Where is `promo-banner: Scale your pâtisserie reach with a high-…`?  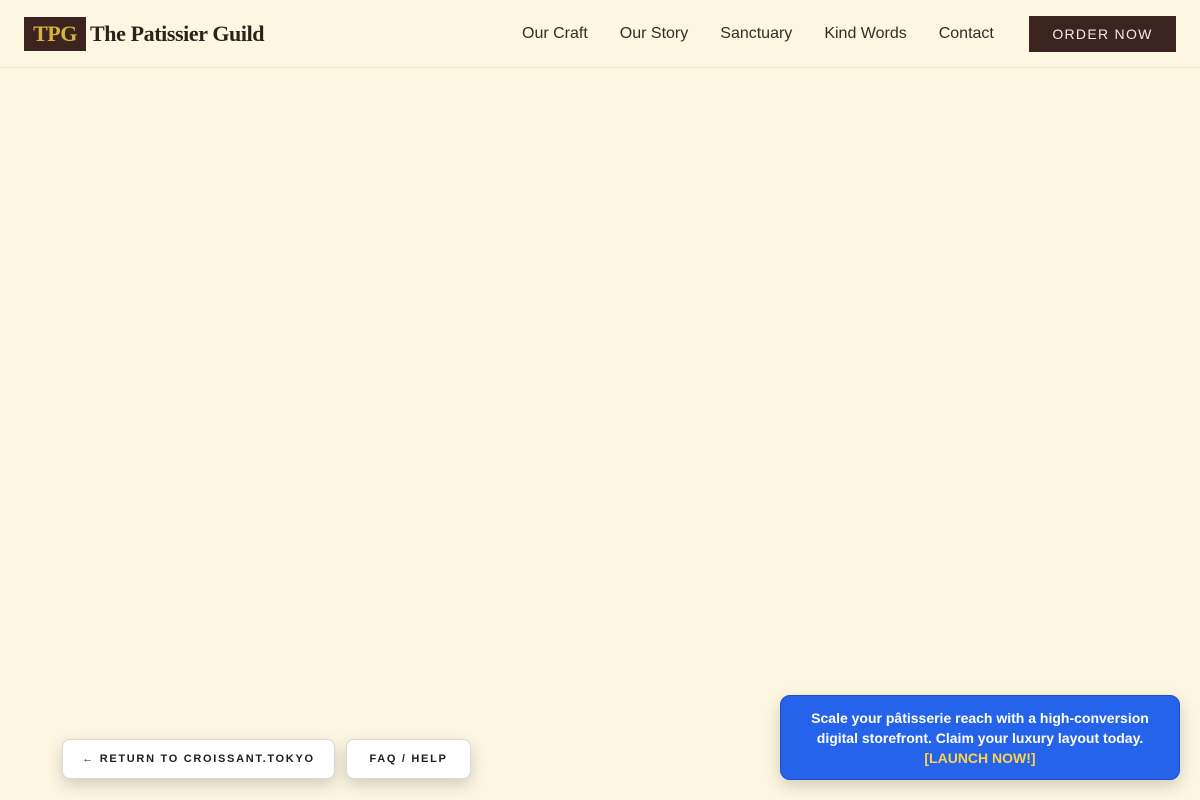 promo-banner: Scale your pâtisserie reach with a high-… is located at coordinates (980, 737).